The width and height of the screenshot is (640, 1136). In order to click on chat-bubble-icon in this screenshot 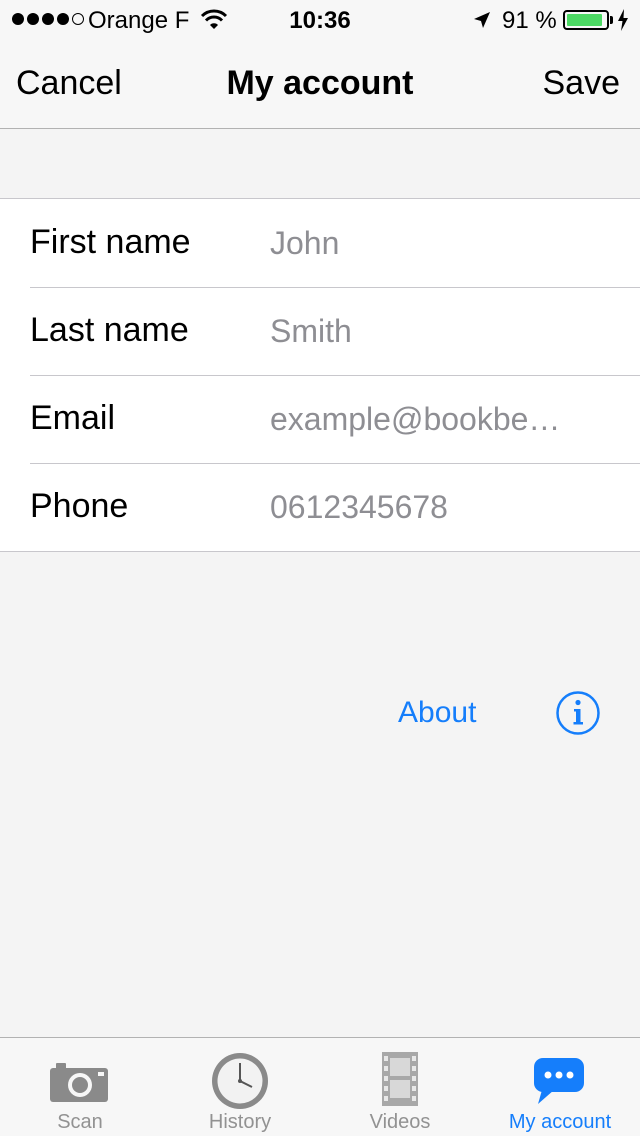, I will do `click(559, 1081)`.